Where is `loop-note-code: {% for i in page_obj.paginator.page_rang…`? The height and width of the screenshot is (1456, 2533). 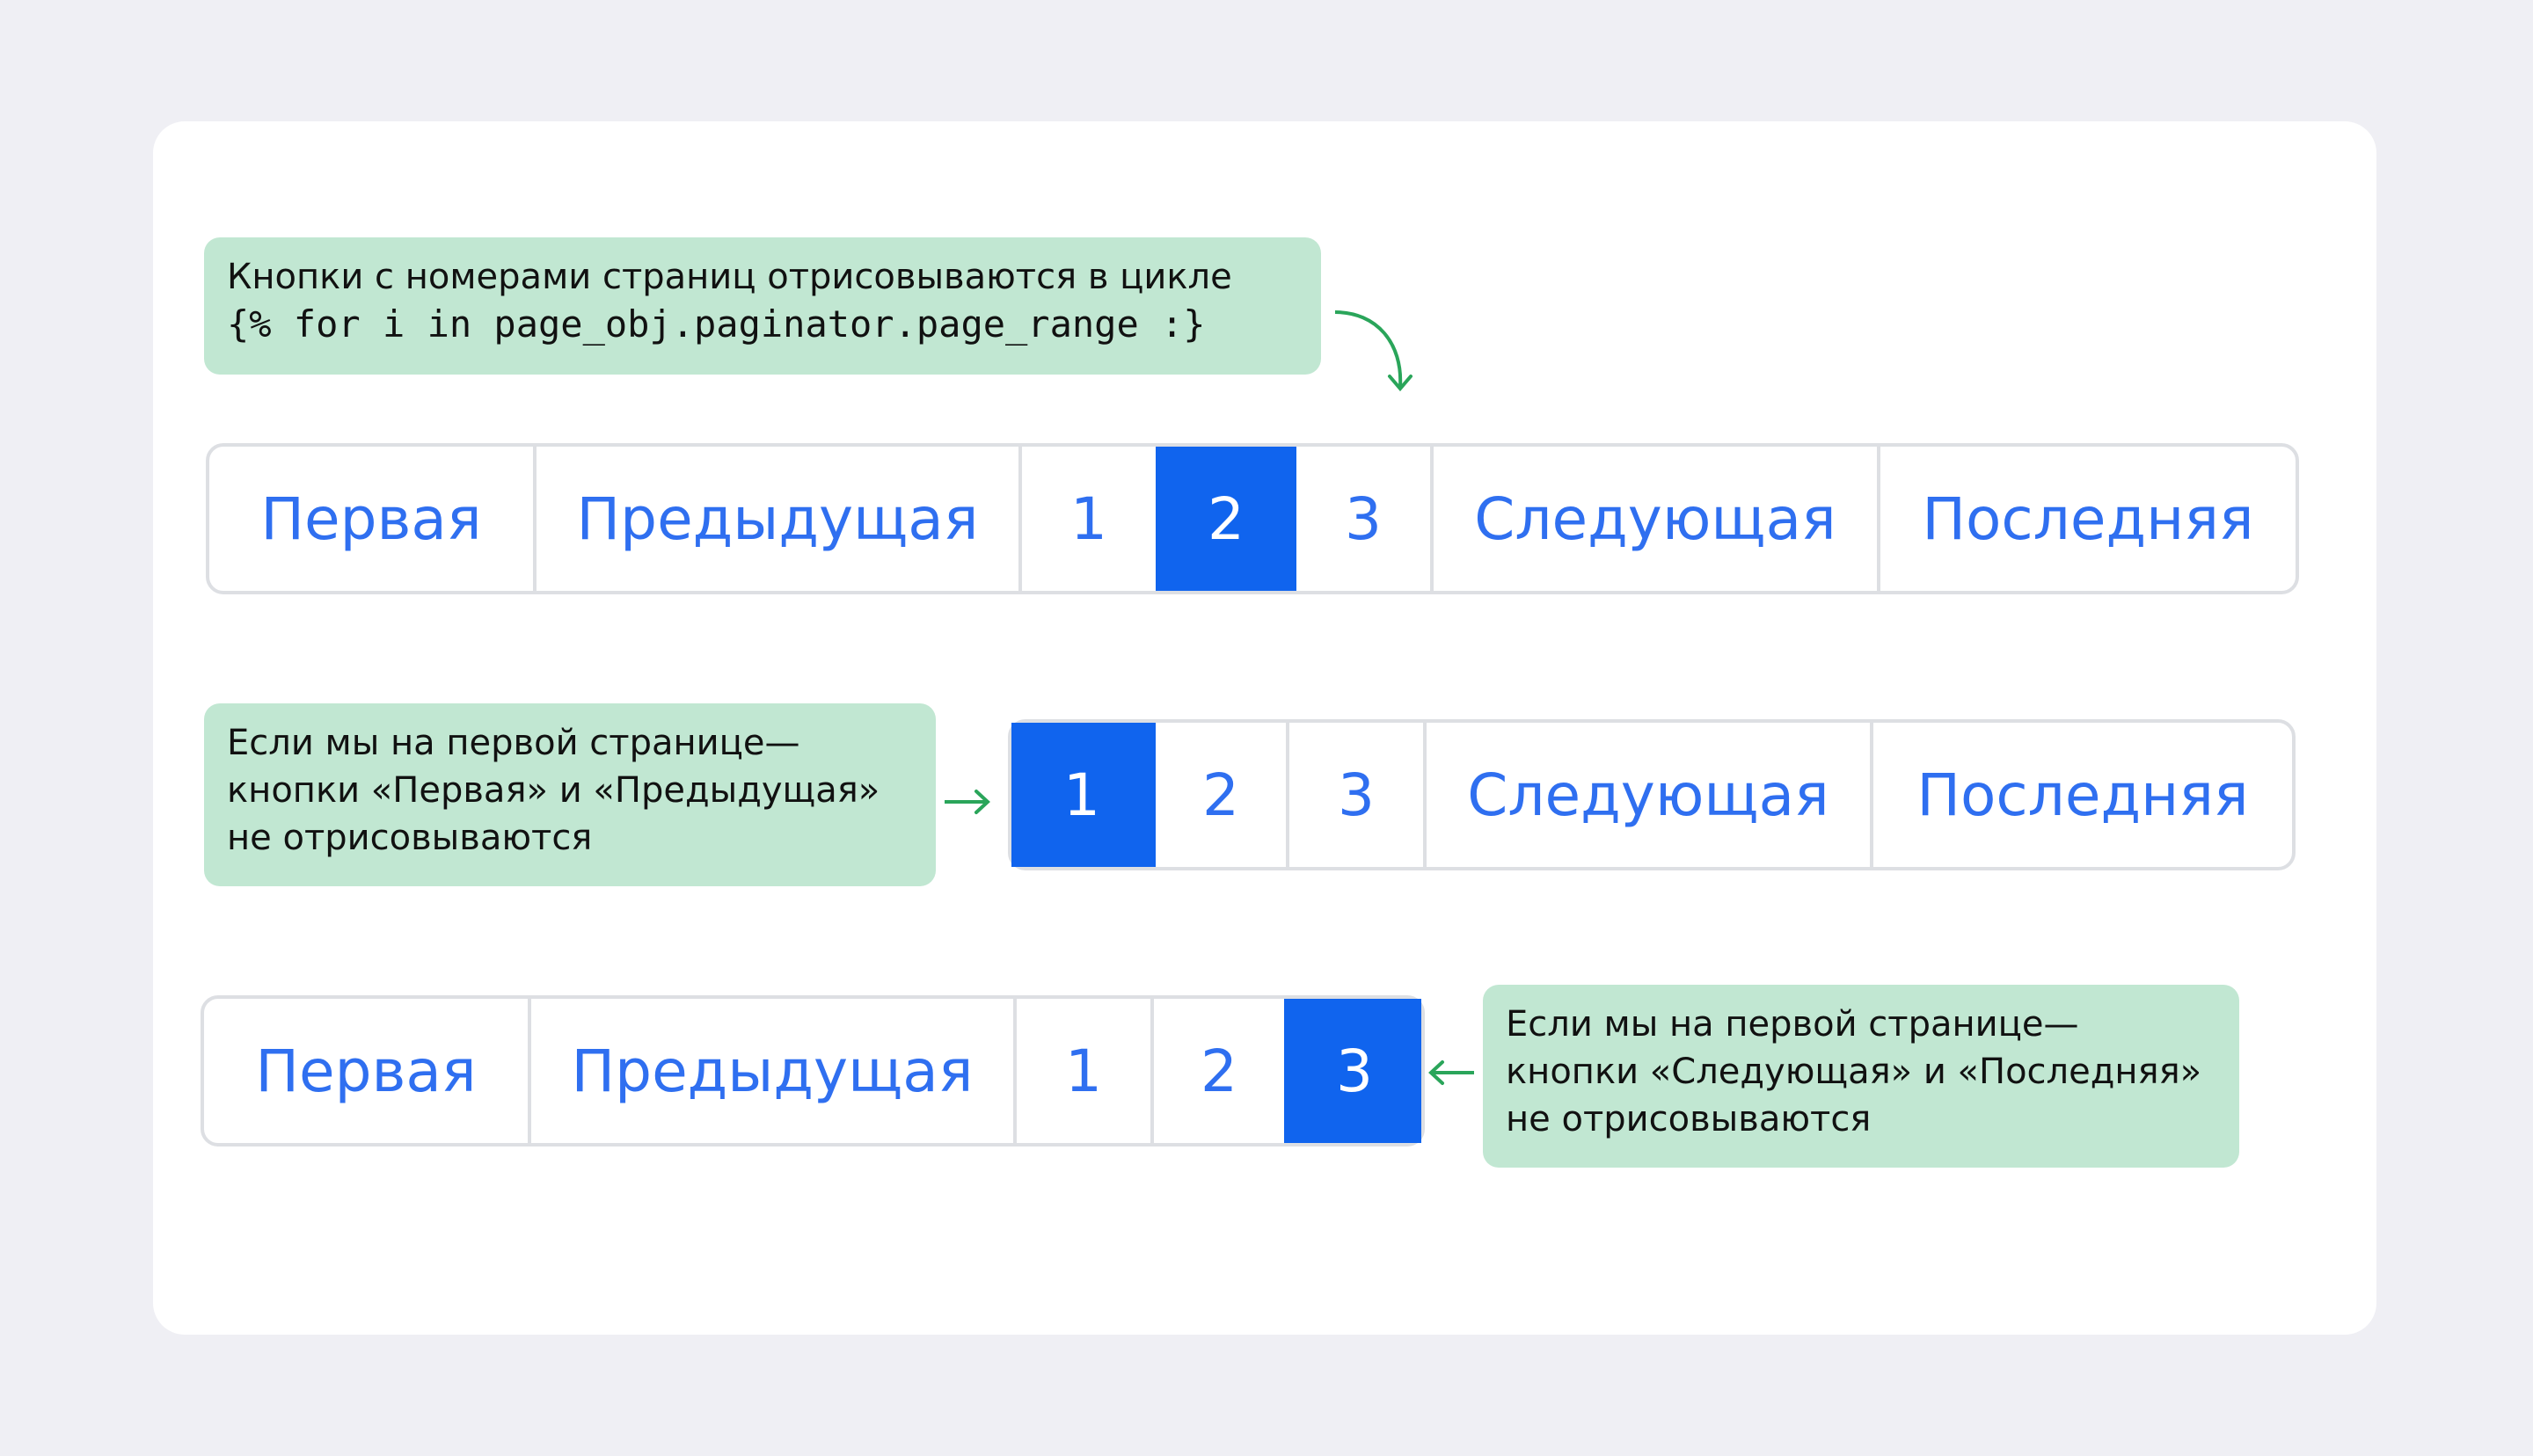
loop-note-code: {% for i in page_obj.paginator.page_rang… is located at coordinates (716, 324).